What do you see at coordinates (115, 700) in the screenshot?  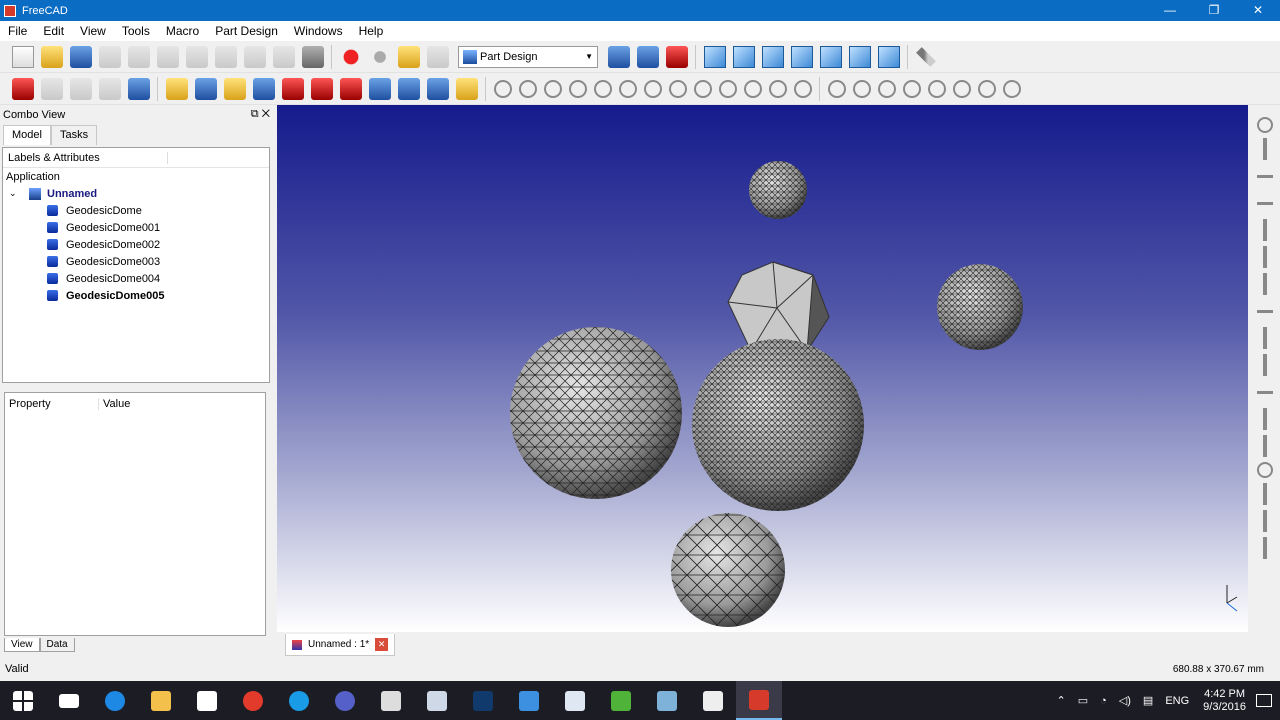 I see `taskbar-edge` at bounding box center [115, 700].